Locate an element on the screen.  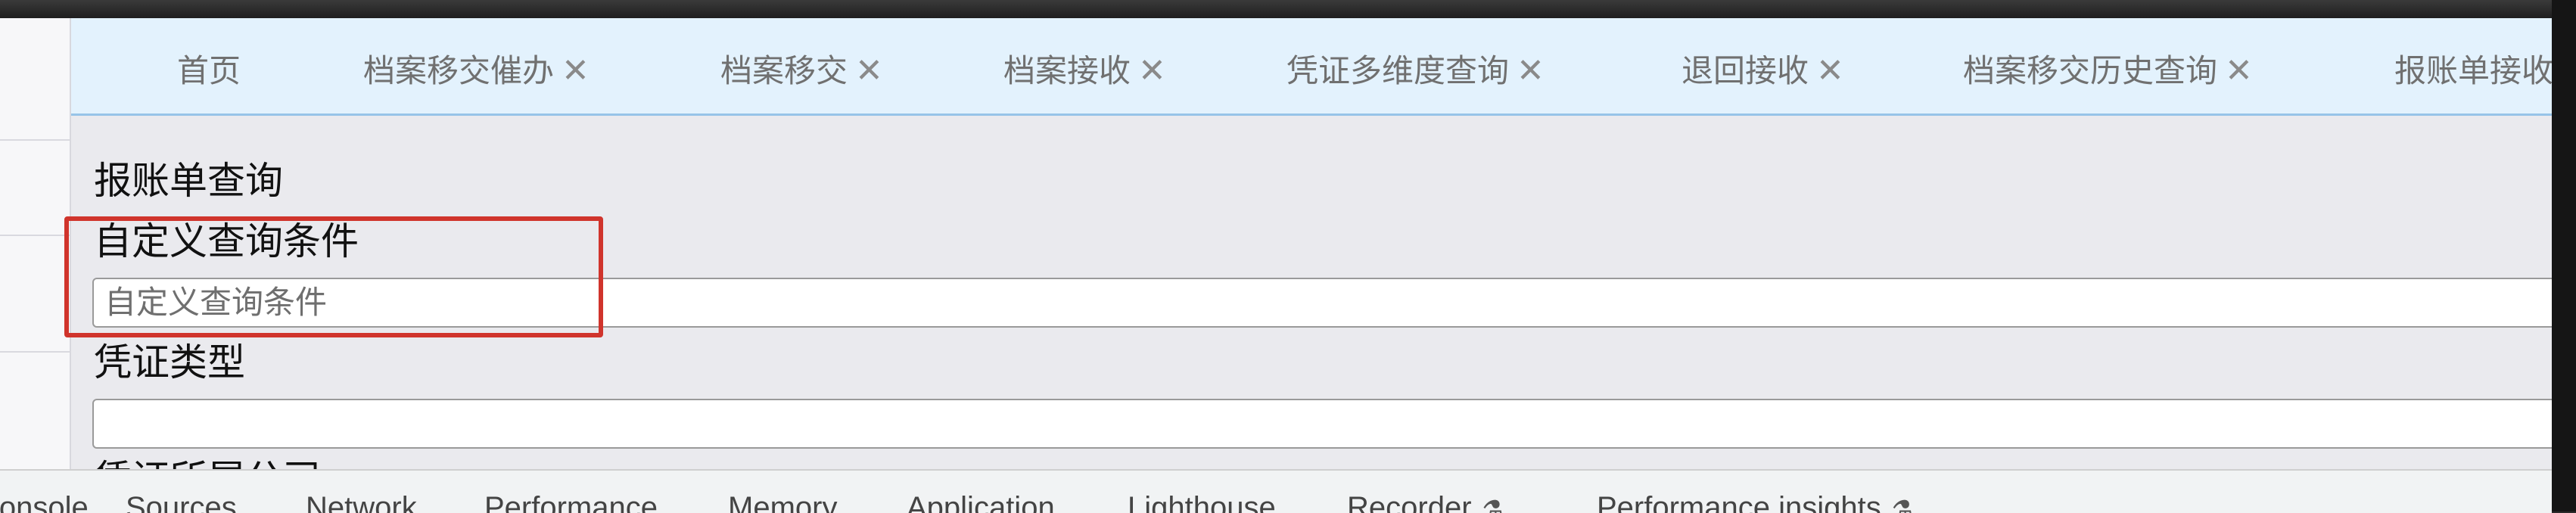
tab-archive-transfer-reminder: 档案移交催办 ✕ is located at coordinates (476, 71).